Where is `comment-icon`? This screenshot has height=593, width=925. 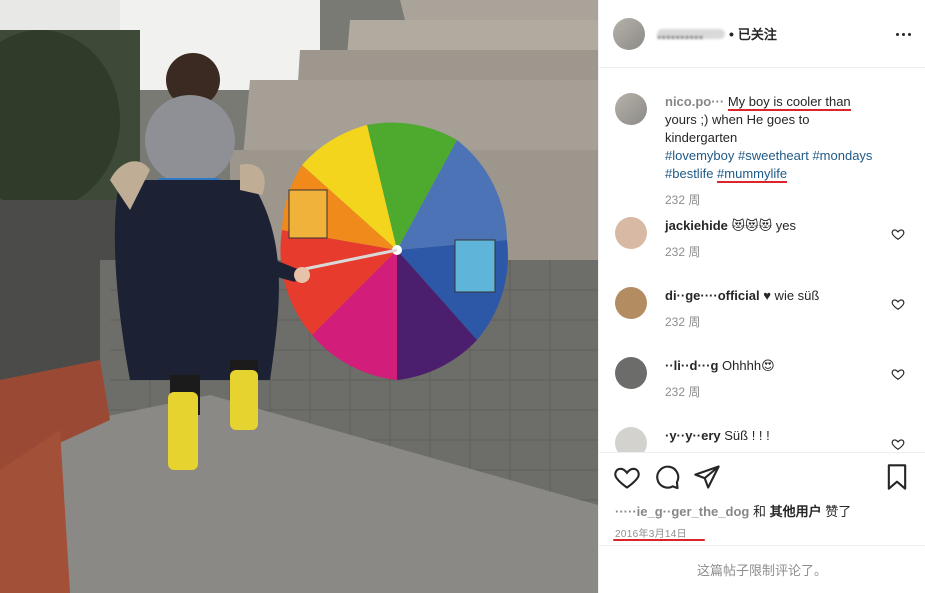
comment-icon is located at coordinates (667, 477).